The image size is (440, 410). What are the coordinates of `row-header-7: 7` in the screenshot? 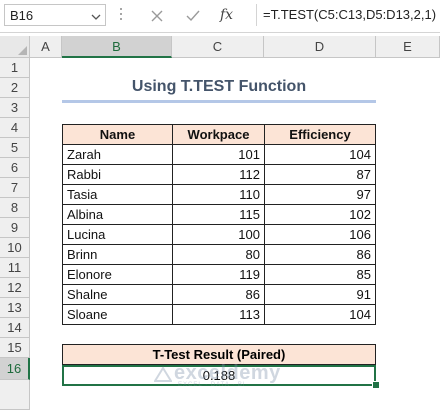 It's located at (15, 188).